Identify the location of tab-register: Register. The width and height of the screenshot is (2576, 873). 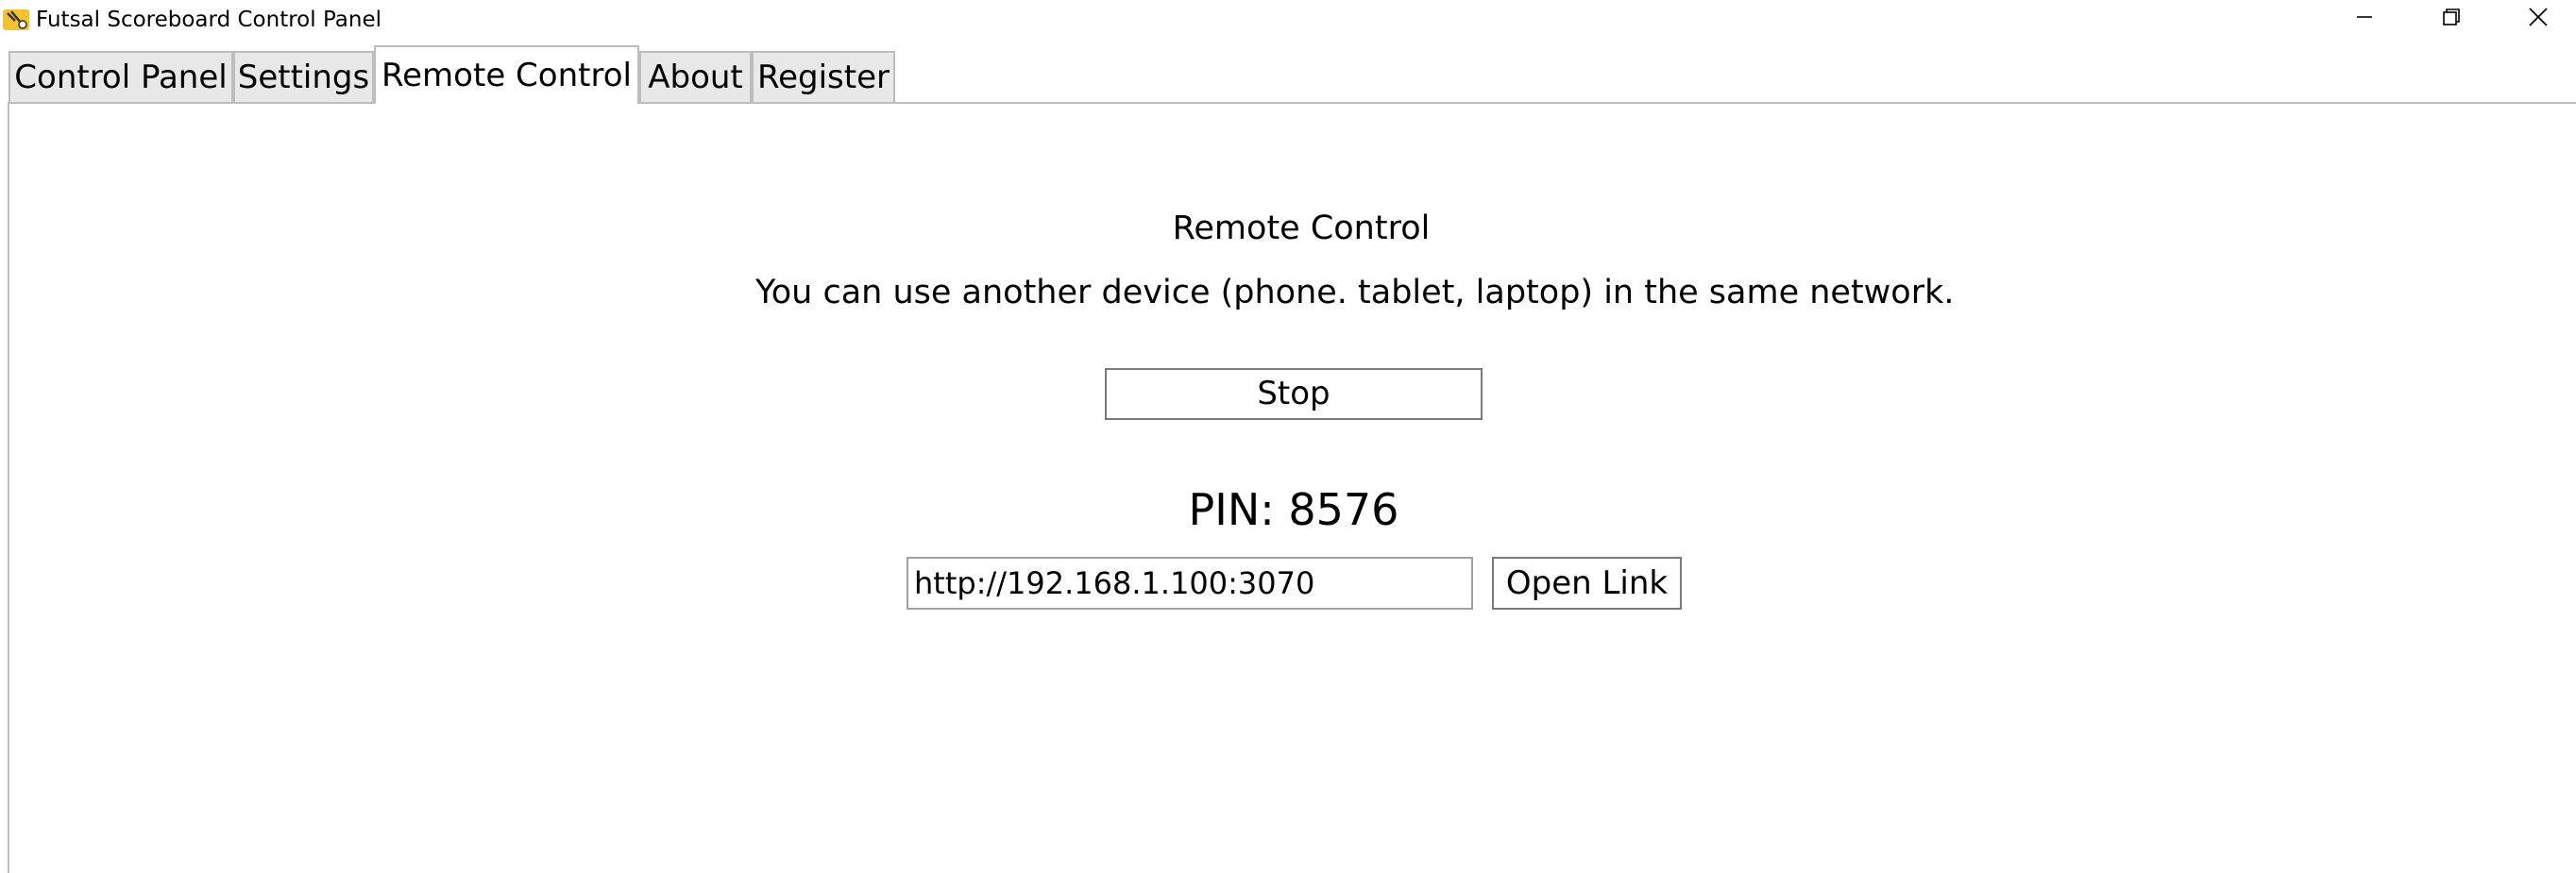
(823, 76).